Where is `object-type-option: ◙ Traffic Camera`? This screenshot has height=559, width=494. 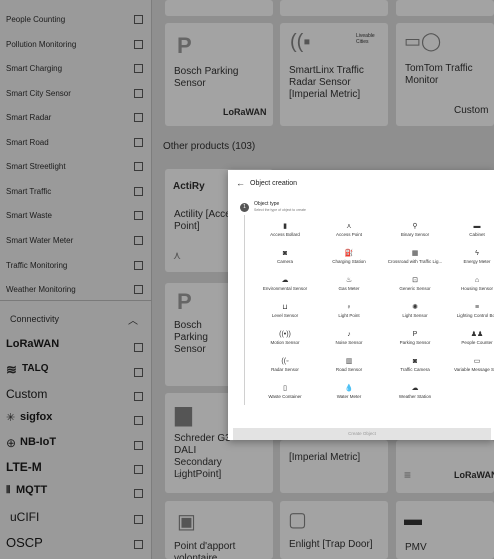 object-type-option: ◙ Traffic Camera is located at coordinates (415, 369).